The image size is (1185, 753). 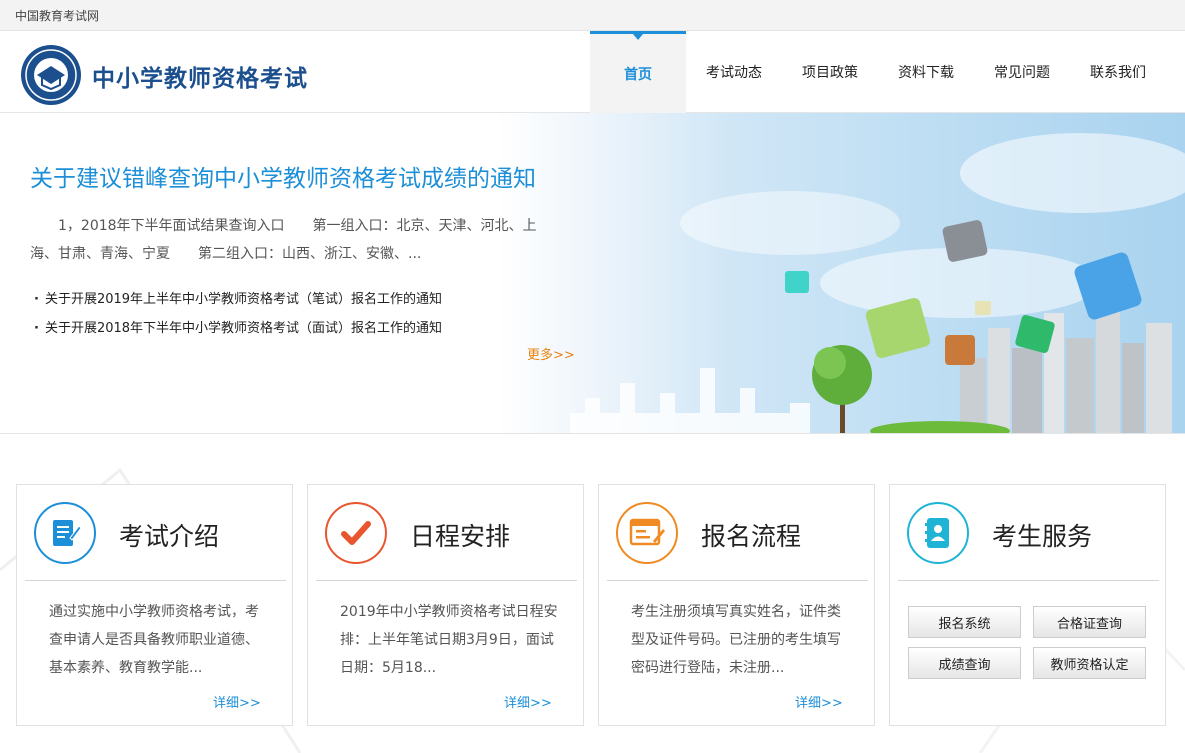 I want to click on more-link: 更多>>, so click(x=551, y=353).